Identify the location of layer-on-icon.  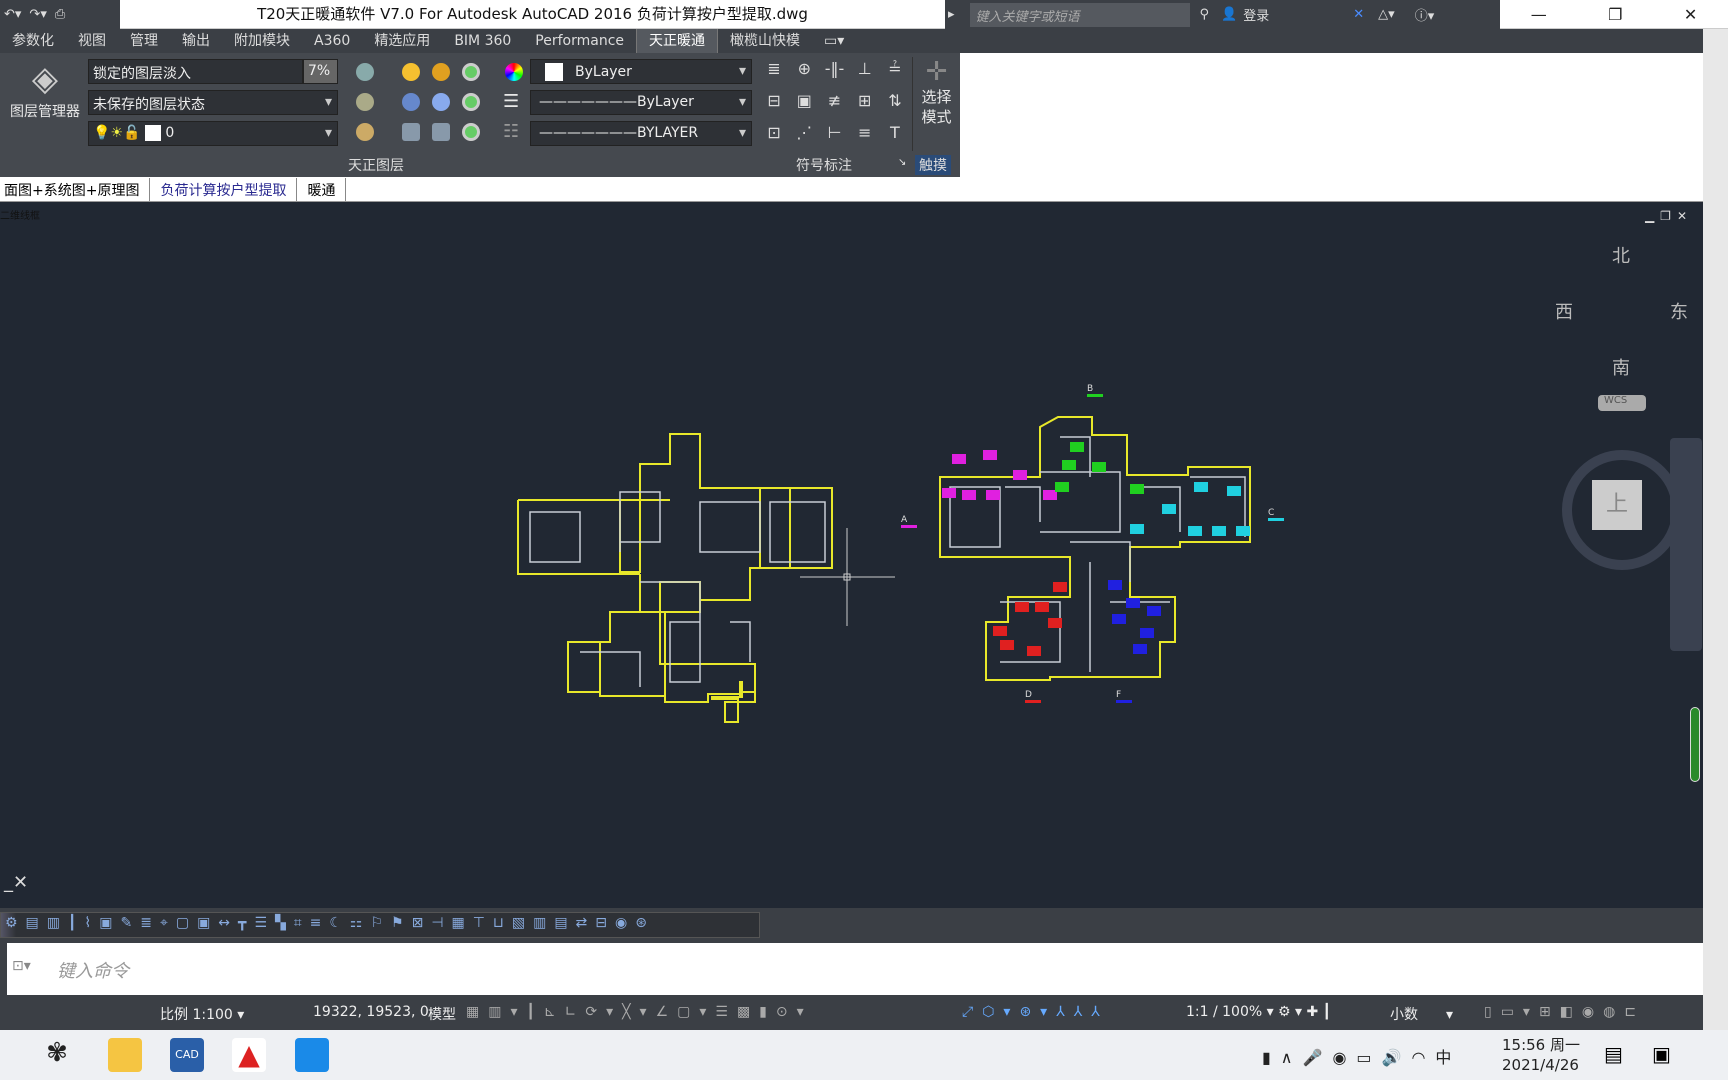
(411, 72).